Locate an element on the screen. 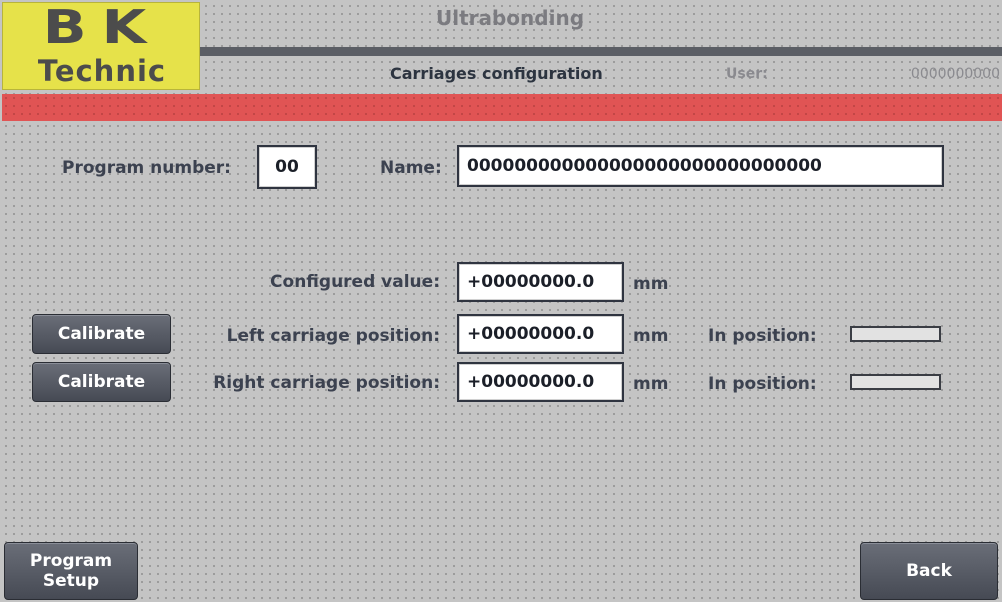 The width and height of the screenshot is (1002, 602). program-setup-label-line1: Program is located at coordinates (71, 561).